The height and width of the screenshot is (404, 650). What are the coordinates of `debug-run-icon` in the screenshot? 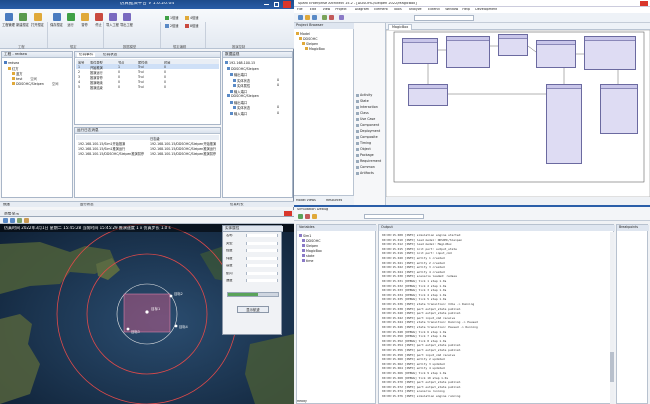 It's located at (300, 216).